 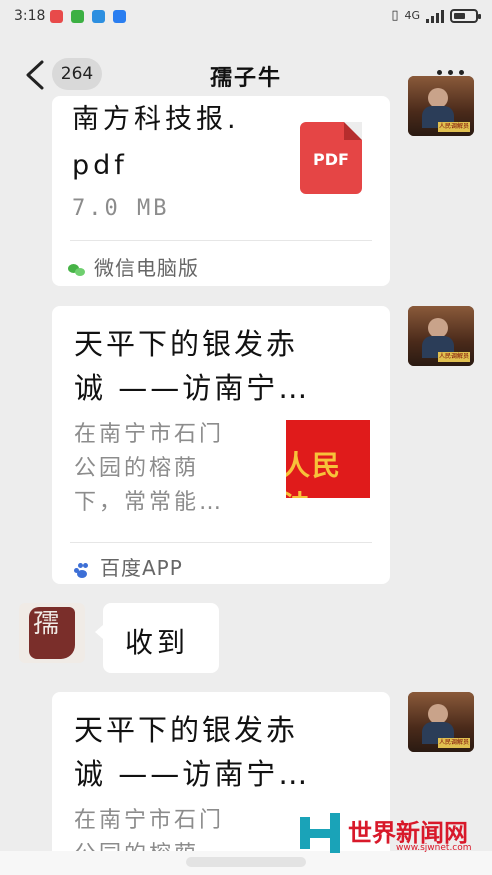 What do you see at coordinates (88, 16) in the screenshot?
I see `notification-icons` at bounding box center [88, 16].